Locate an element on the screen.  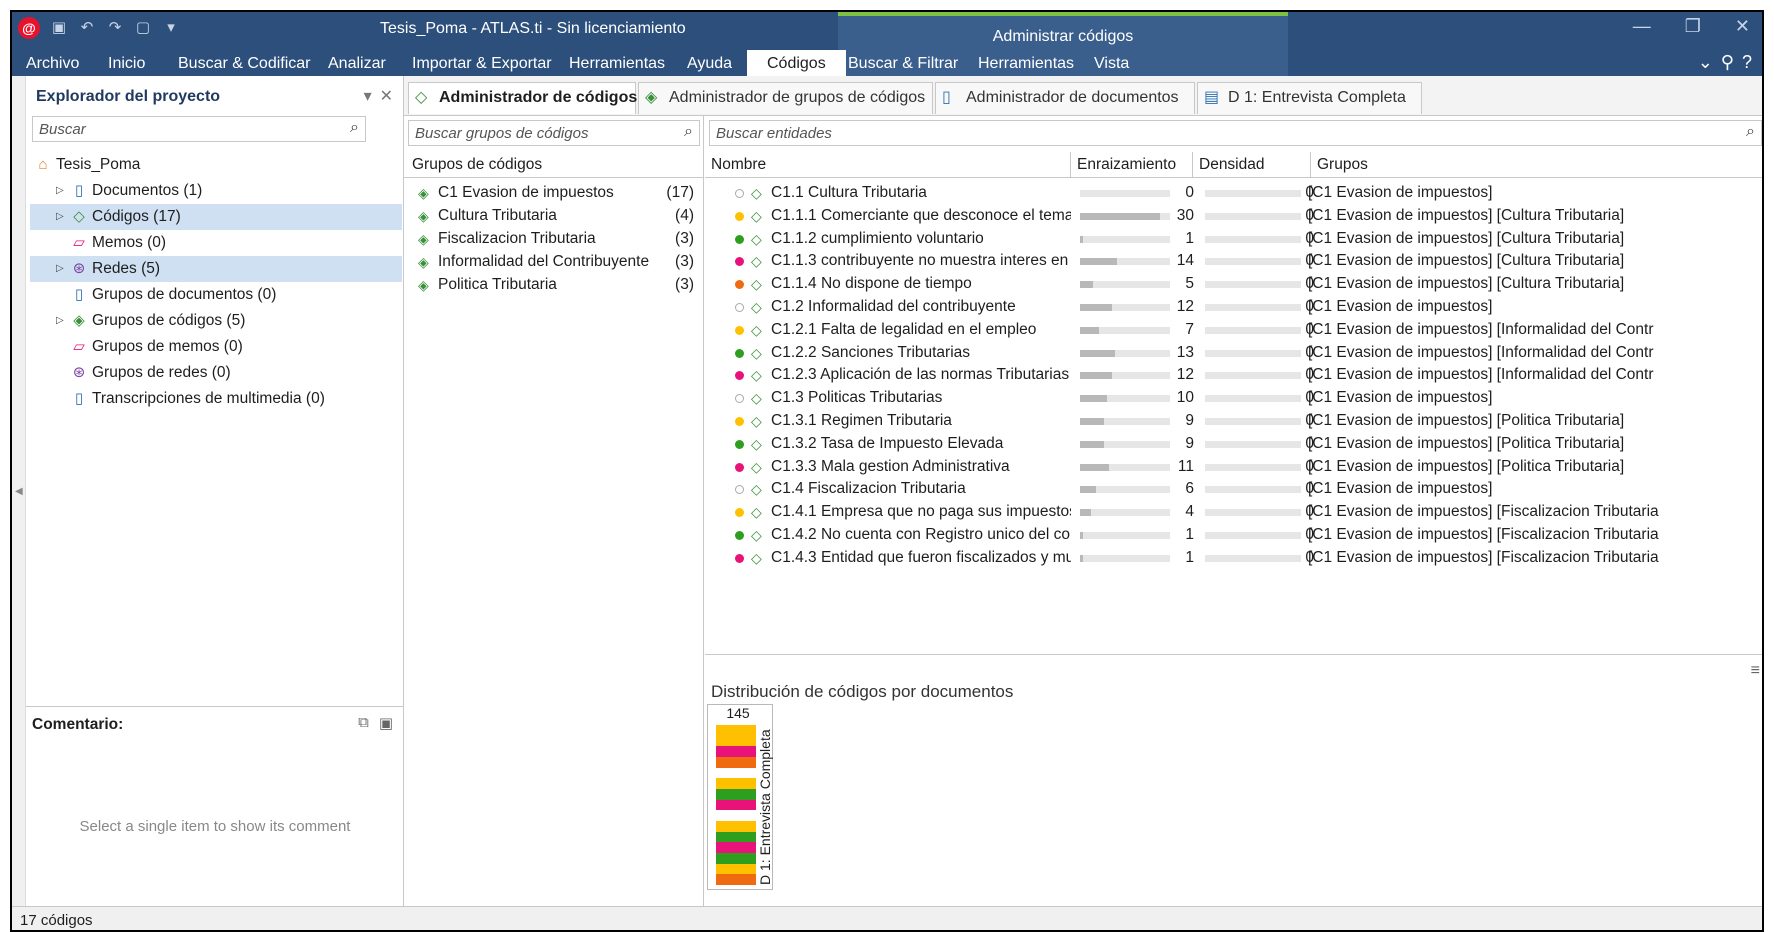
ribbon-right-controls: ⌄ ⚲ ? is located at coordinates (1725, 62).